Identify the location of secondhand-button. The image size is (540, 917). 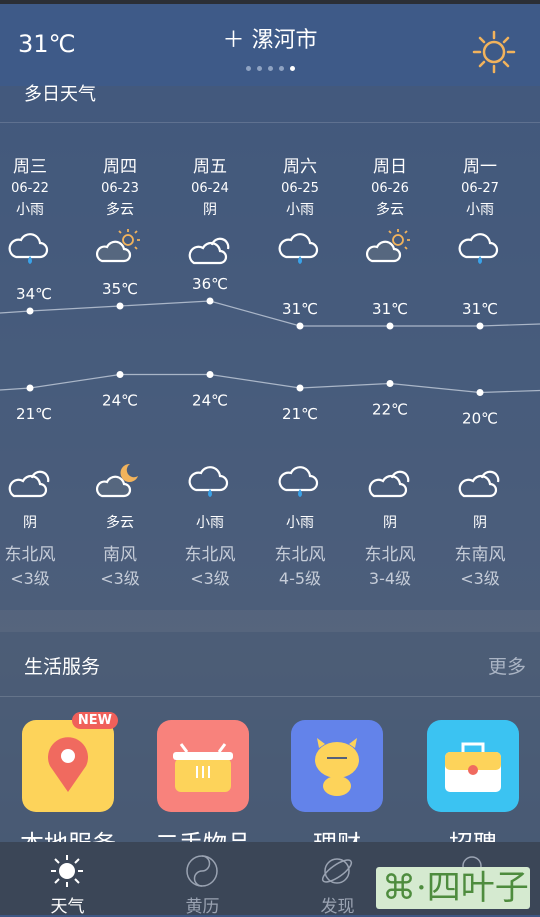
(203, 766).